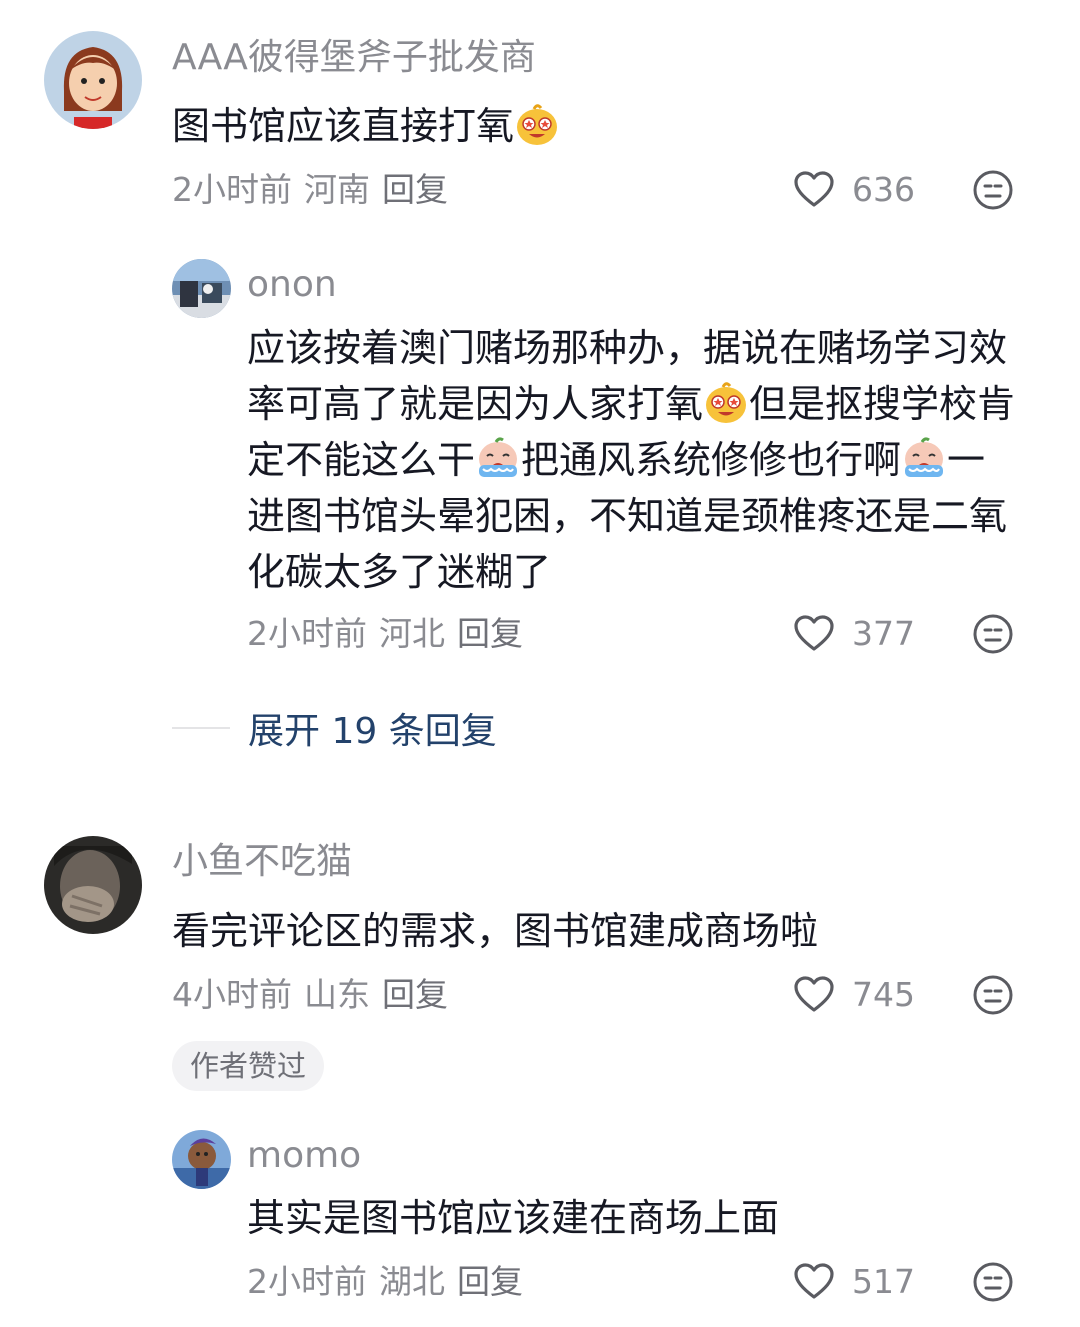  What do you see at coordinates (883, 189) in the screenshot?
I see `like-count: 636` at bounding box center [883, 189].